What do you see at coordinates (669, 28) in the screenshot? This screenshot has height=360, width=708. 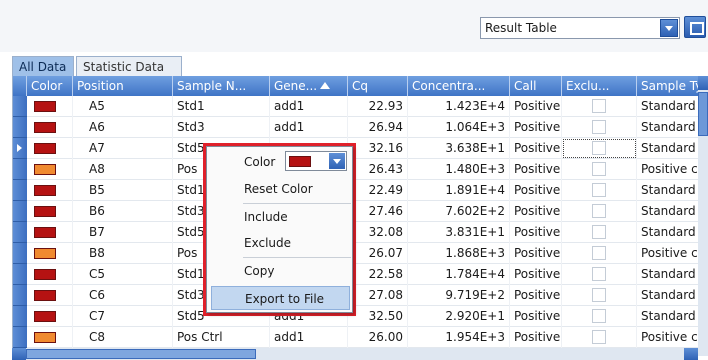 I see `chevron-down-icon` at bounding box center [669, 28].